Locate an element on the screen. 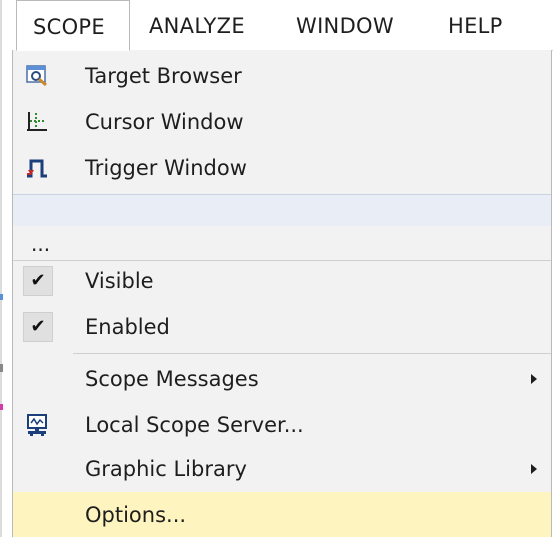 Image resolution: width=553 pixels, height=537 pixels. menu-item-label: Graphic Library is located at coordinates (166, 469).